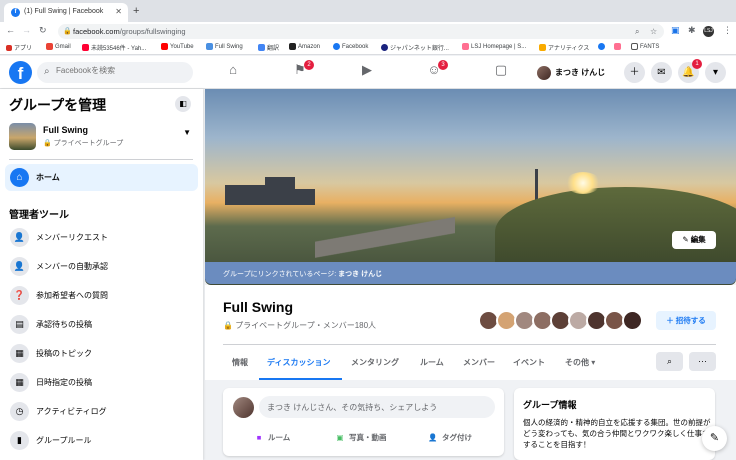 The height and width of the screenshot is (460, 736). Describe the element at coordinates (47, 71) in the screenshot. I see `search-icon: ⌕` at that location.